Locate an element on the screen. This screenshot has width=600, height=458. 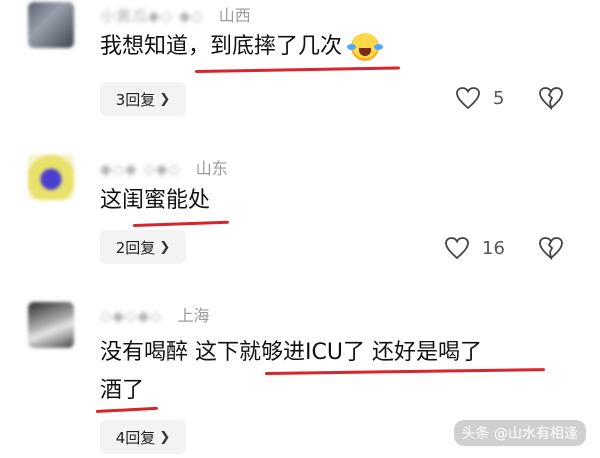
reply-count-button: 3回复 ❯ is located at coordinates (143, 99).